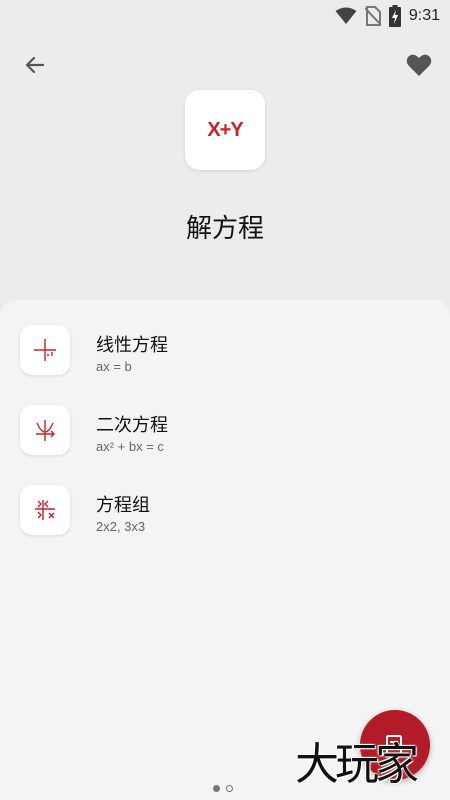  Describe the element at coordinates (372, 16) in the screenshot. I see `no-sim-icon` at that location.